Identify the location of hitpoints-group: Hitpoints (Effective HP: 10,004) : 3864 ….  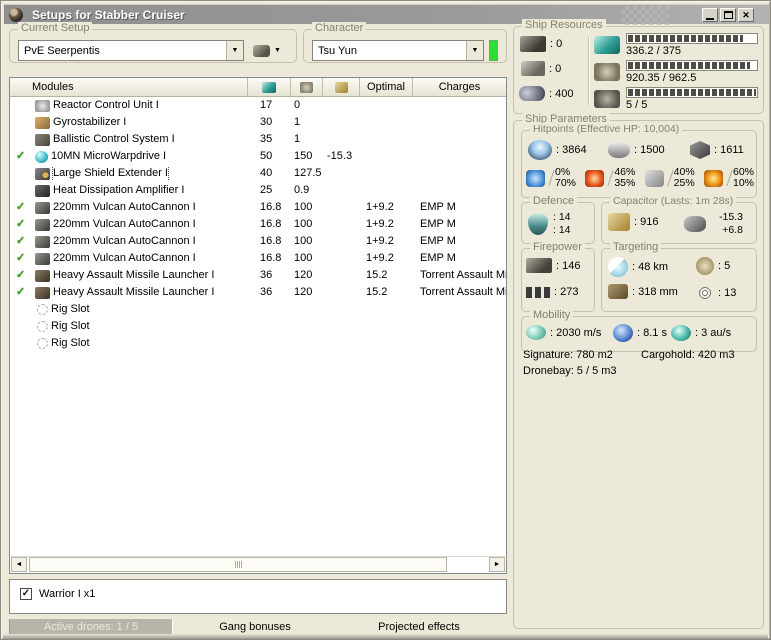
(639, 160).